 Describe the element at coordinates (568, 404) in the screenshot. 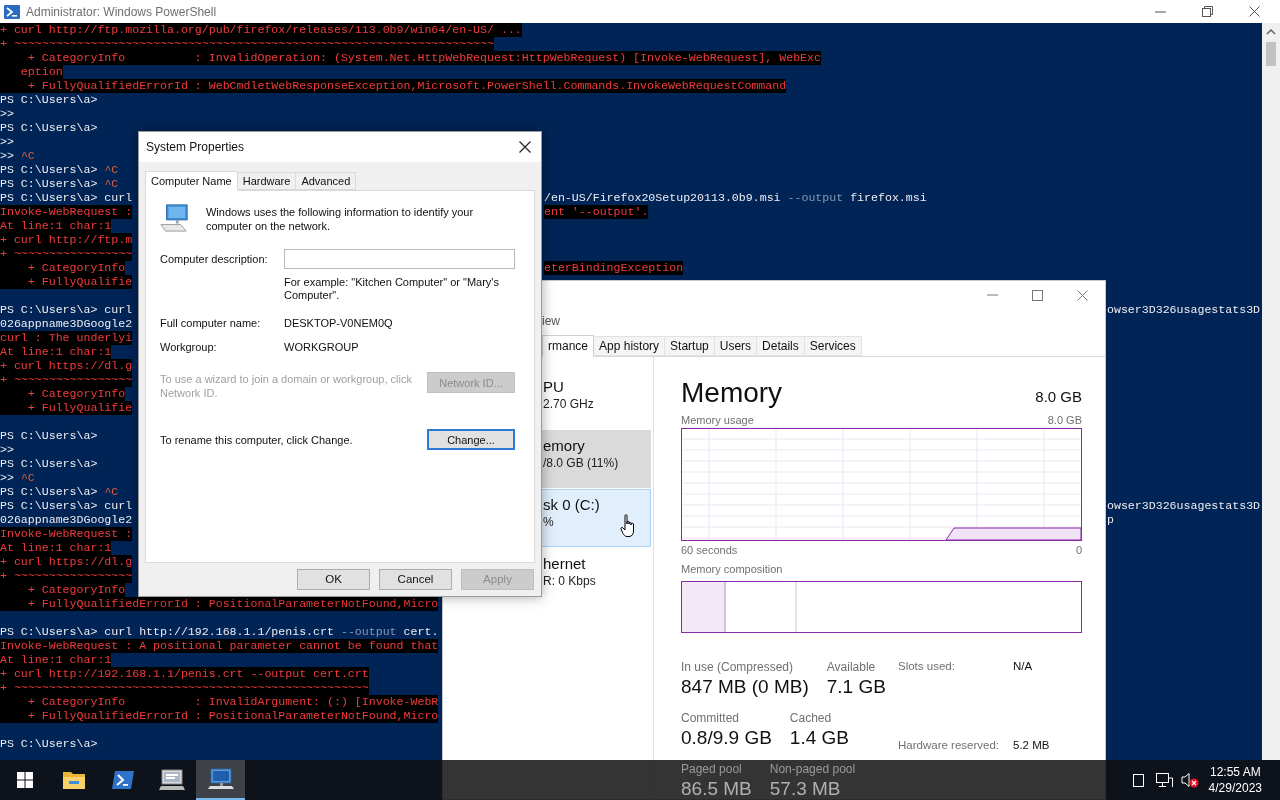

I see `resource-detail: 2.70 GHz` at that location.